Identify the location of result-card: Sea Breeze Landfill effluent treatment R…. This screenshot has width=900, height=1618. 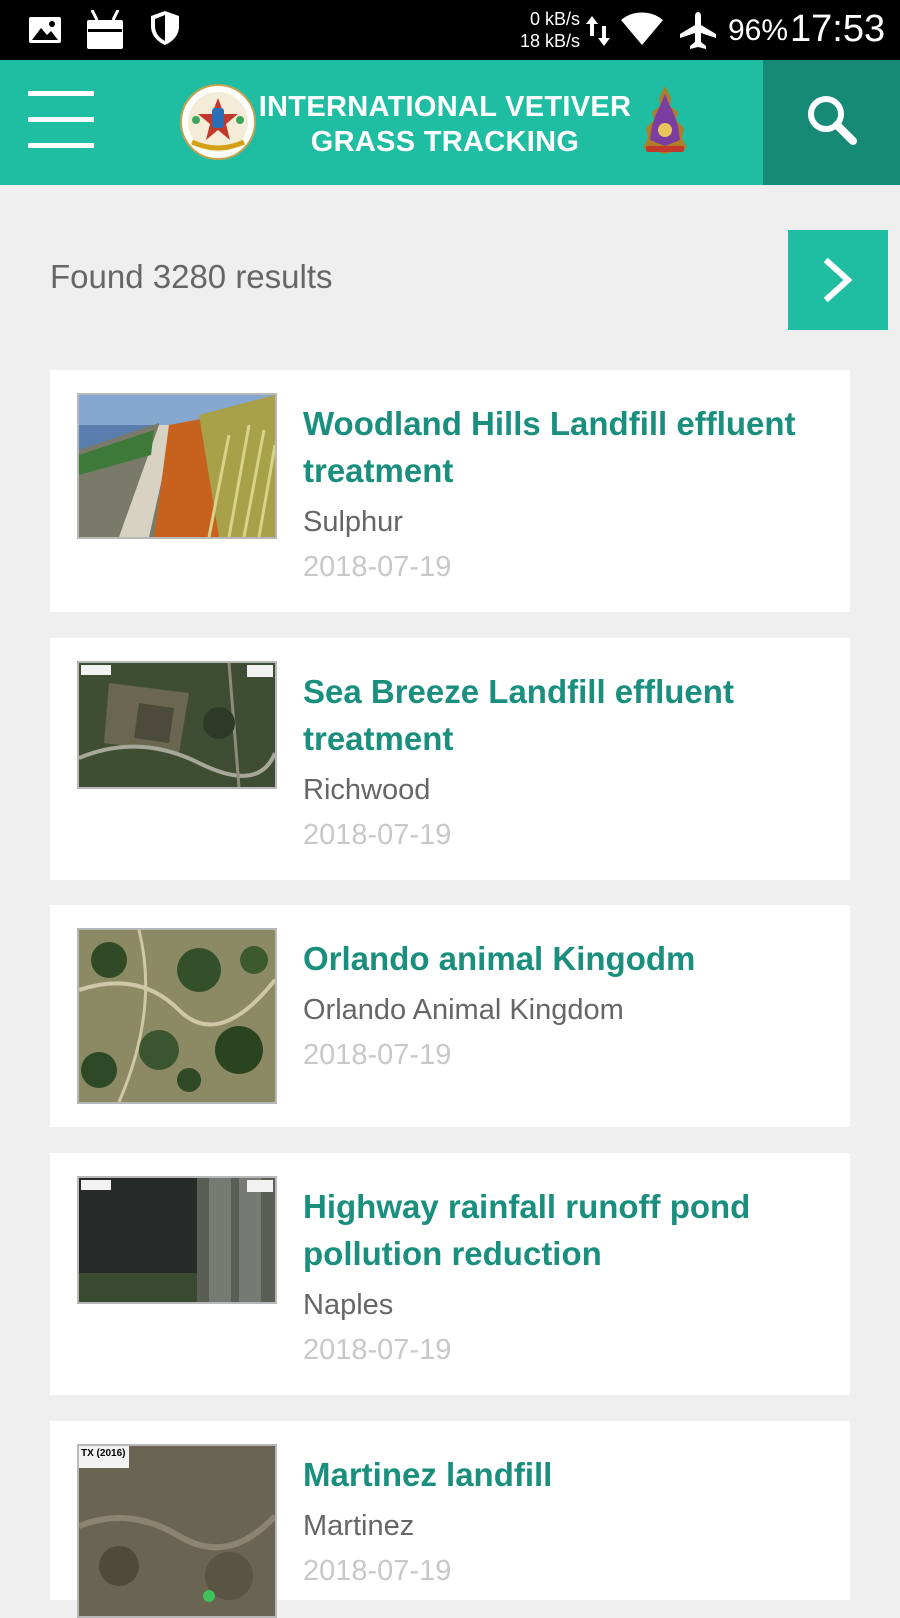
(450, 759).